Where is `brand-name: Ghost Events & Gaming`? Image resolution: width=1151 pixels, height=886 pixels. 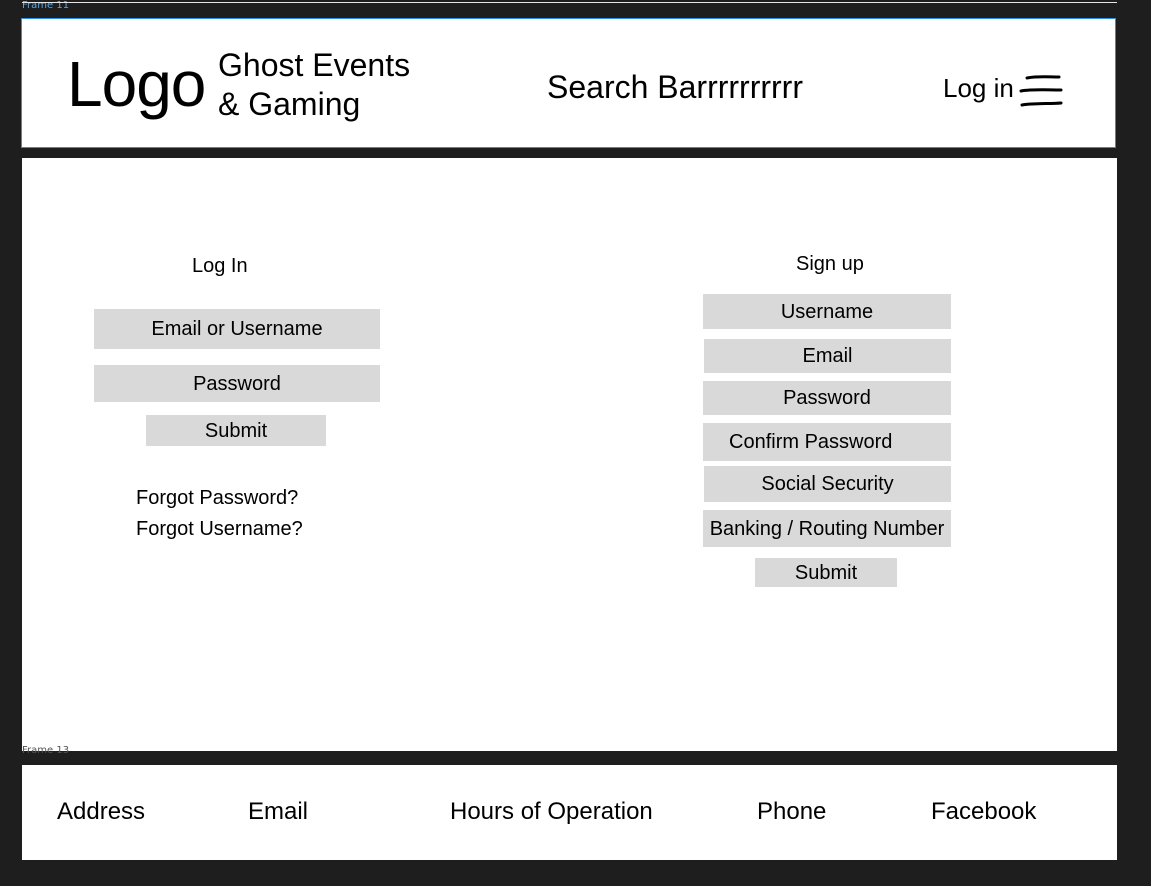 brand-name: Ghost Events & Gaming is located at coordinates (314, 85).